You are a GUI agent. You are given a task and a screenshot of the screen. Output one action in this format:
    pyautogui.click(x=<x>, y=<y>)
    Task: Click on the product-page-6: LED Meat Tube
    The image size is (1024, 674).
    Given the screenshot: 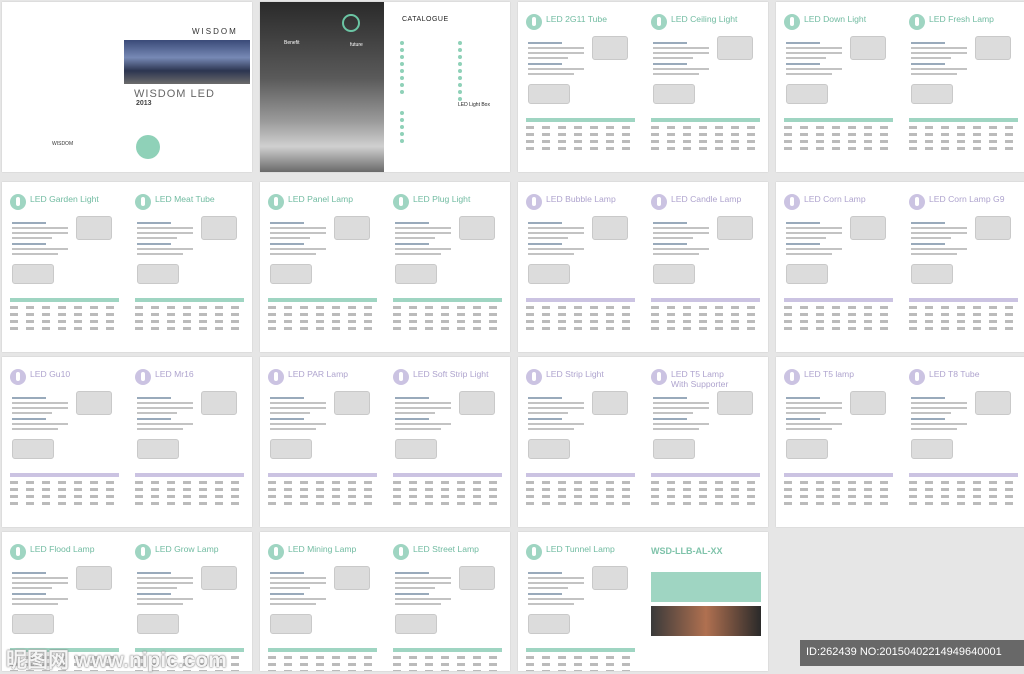 What is the action you would take?
    pyautogui.click(x=189, y=267)
    